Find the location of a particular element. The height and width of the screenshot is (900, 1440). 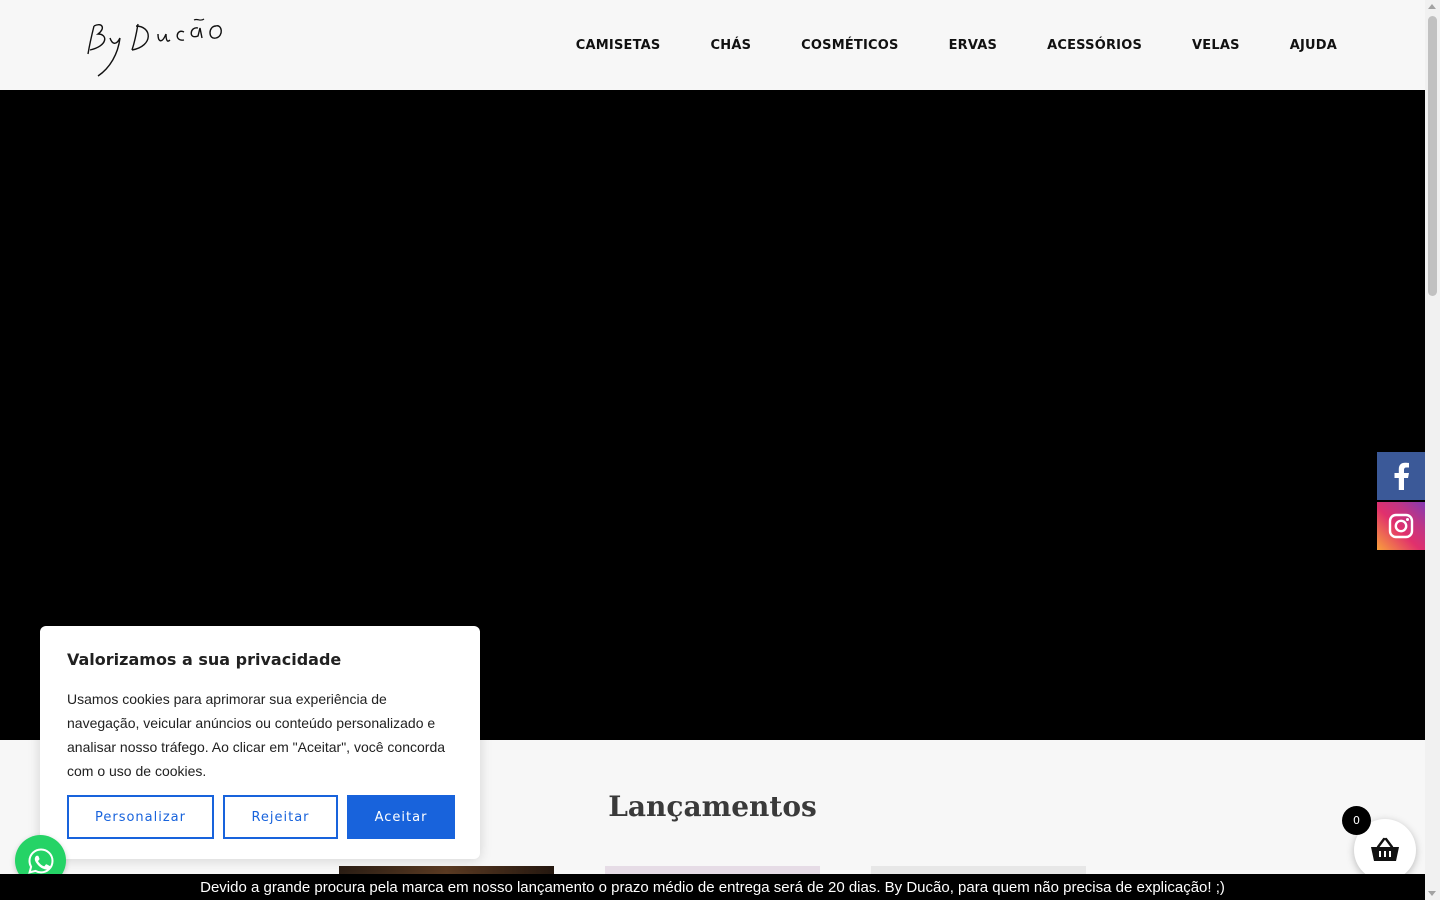

scrollbar-thumb is located at coordinates (1432, 156).